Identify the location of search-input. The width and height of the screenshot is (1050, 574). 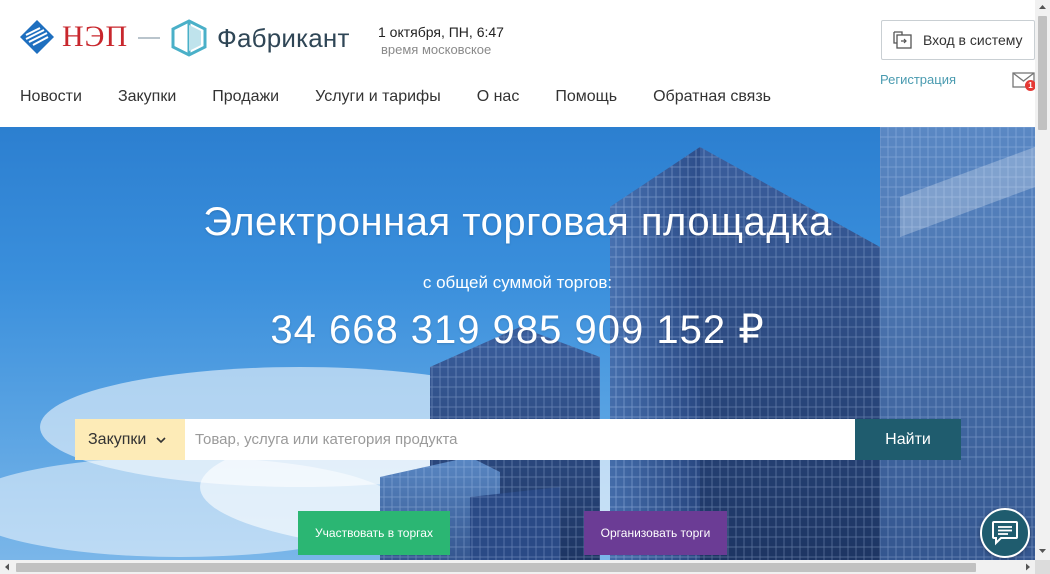
(520, 439).